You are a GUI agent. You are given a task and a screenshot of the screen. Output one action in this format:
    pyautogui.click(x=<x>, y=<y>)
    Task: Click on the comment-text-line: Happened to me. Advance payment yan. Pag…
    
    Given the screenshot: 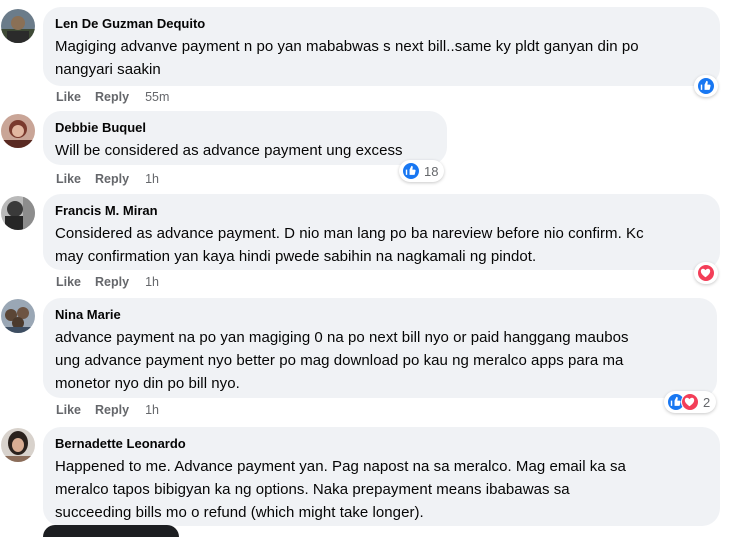 What is the action you would take?
    pyautogui.click(x=340, y=466)
    